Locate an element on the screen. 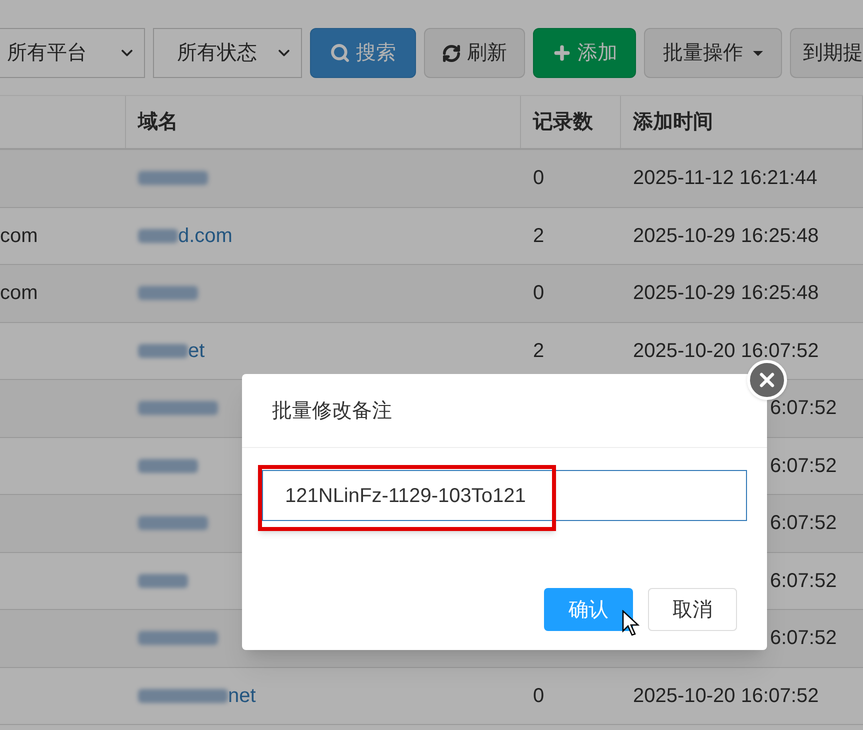 The width and height of the screenshot is (863, 730). refresh-icon is located at coordinates (451, 53).